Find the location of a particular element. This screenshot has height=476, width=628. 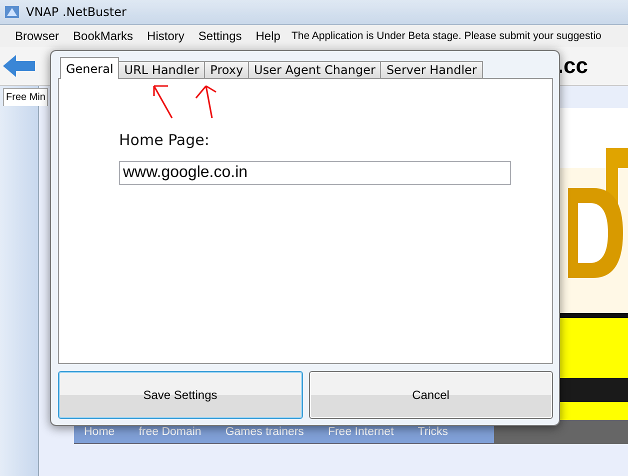

site-title: .cc is located at coordinates (572, 66).